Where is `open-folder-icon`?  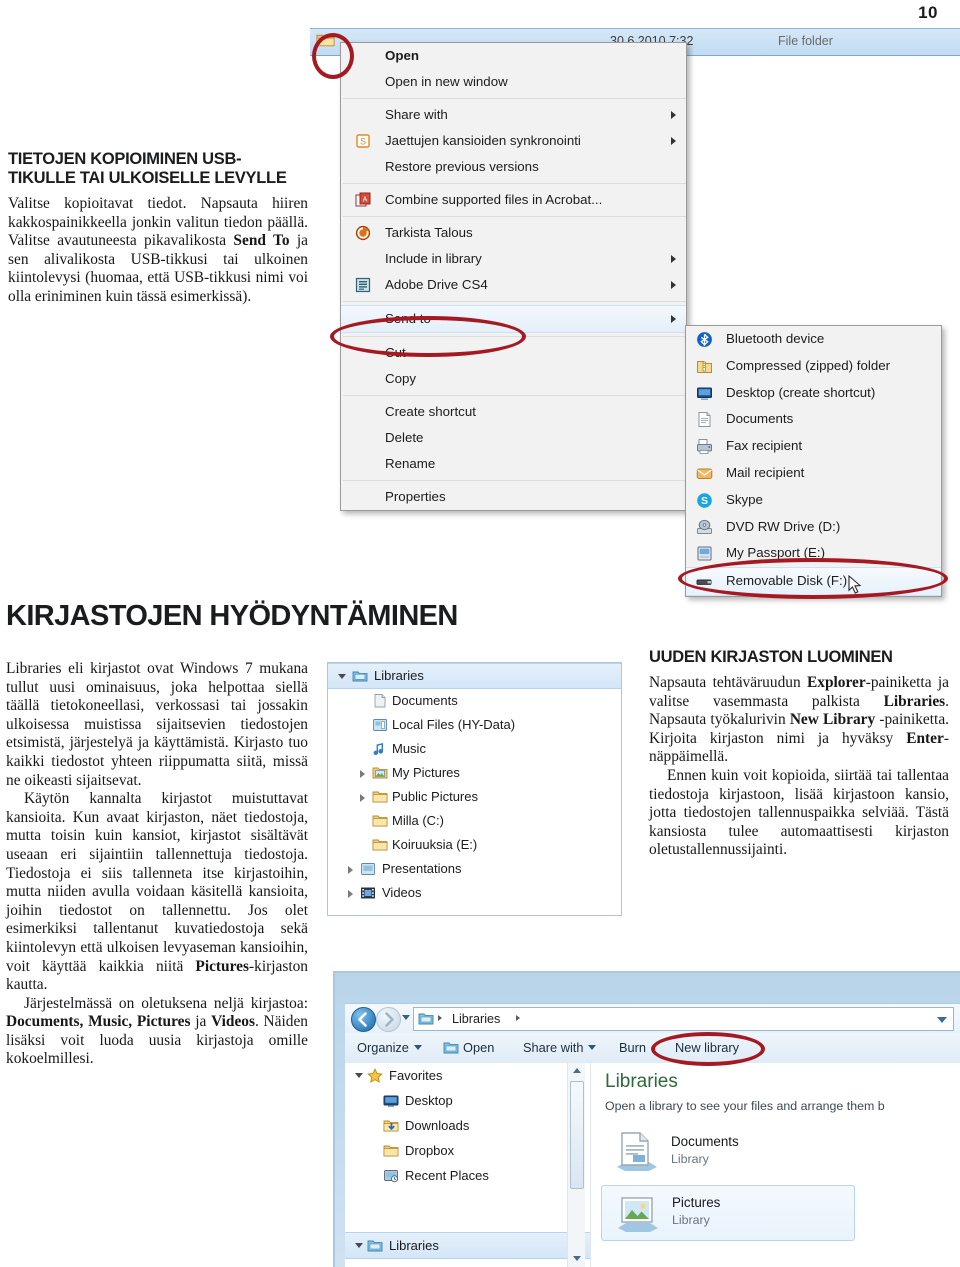
open-folder-icon is located at coordinates (451, 1048).